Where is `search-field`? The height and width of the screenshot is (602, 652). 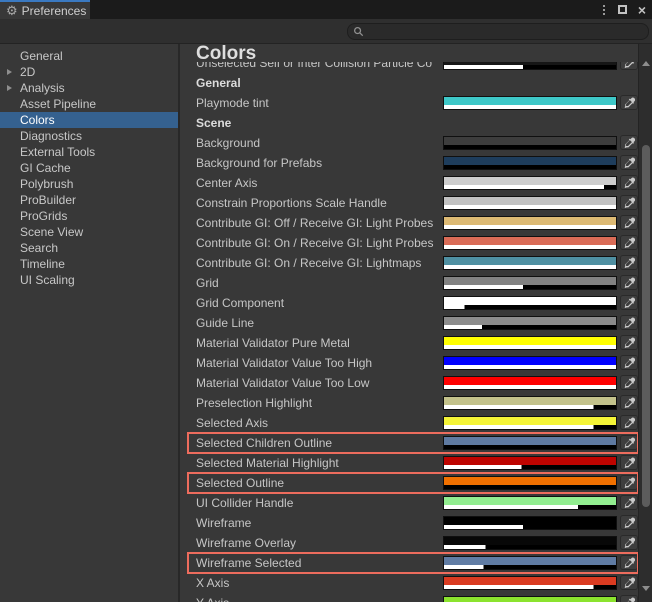
search-field is located at coordinates (498, 31).